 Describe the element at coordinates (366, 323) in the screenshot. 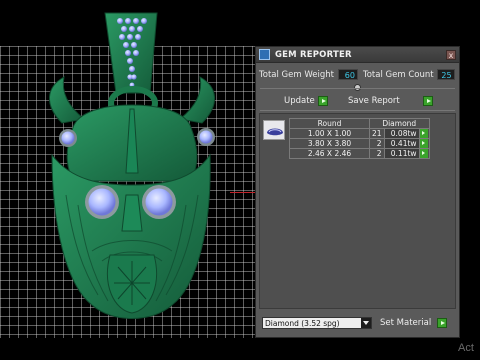

I see `chevron-down-icon` at that location.